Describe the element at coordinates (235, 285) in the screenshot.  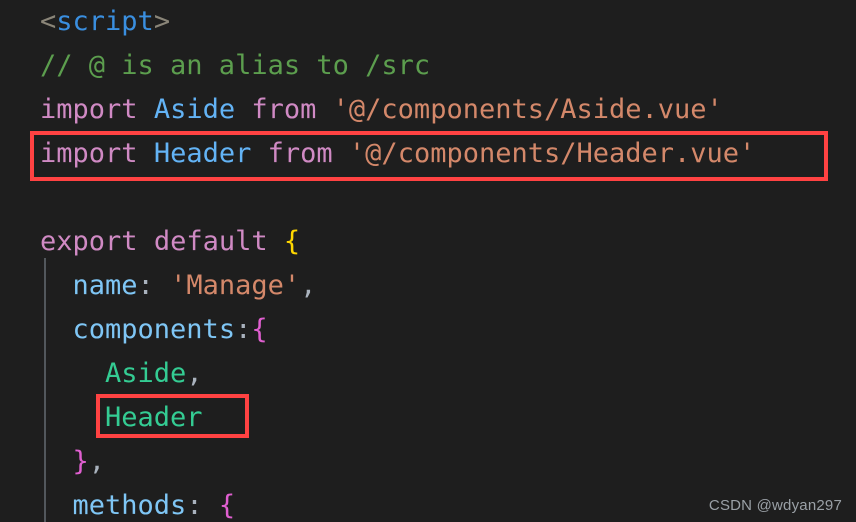
I see `token-string-manage: 'Manage'` at that location.